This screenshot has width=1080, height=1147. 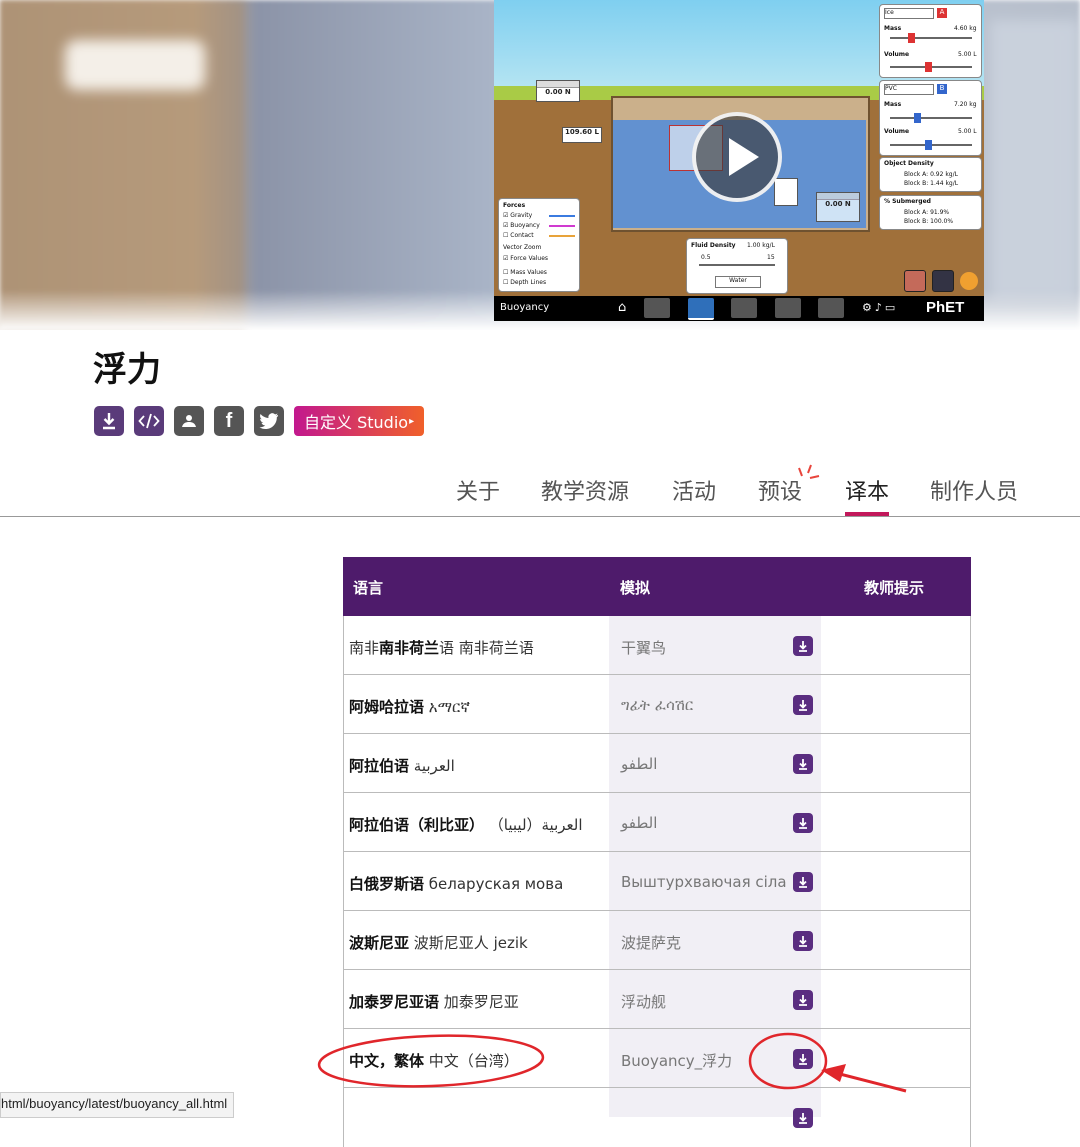 I want to click on simulation-name: 浮动舰, so click(x=643, y=1001).